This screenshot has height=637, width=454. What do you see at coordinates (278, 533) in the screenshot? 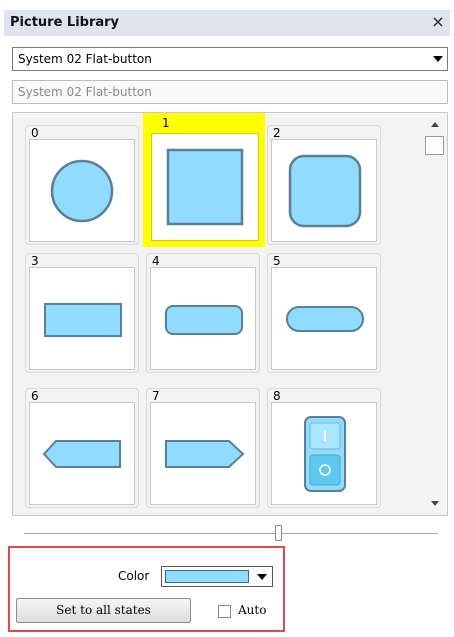
I see `size-slider-thumb` at bounding box center [278, 533].